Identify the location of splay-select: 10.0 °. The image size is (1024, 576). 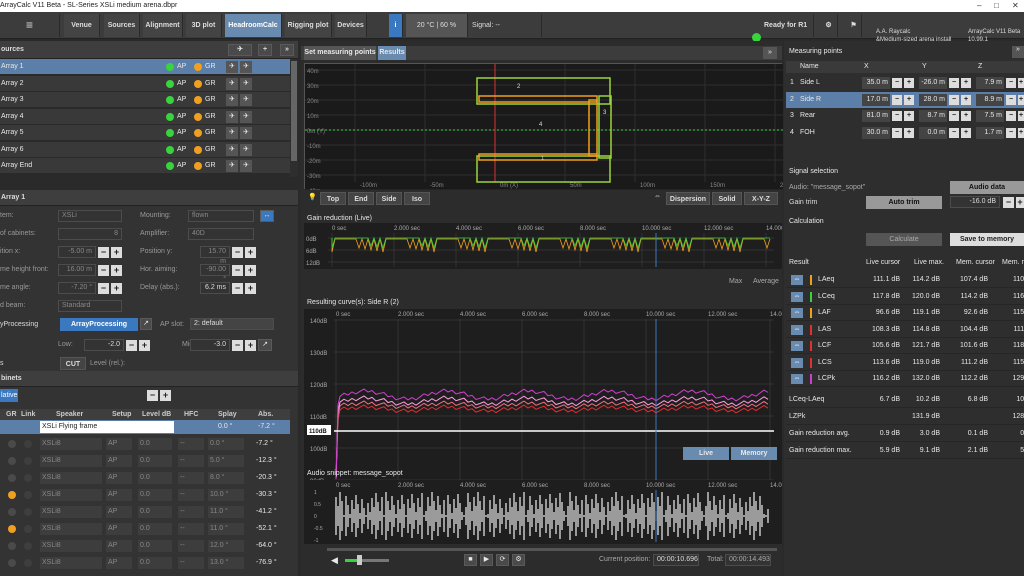
(226, 495).